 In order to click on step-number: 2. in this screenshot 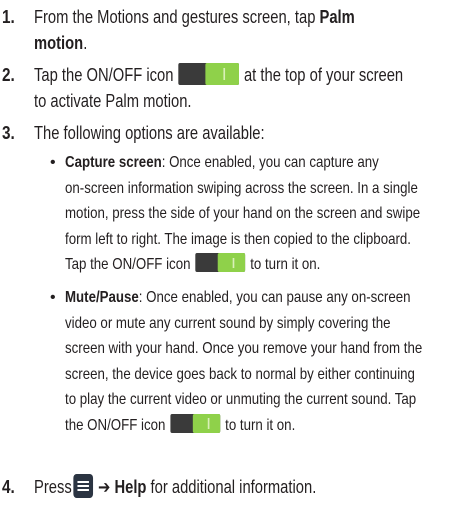, I will do `click(8, 75)`.